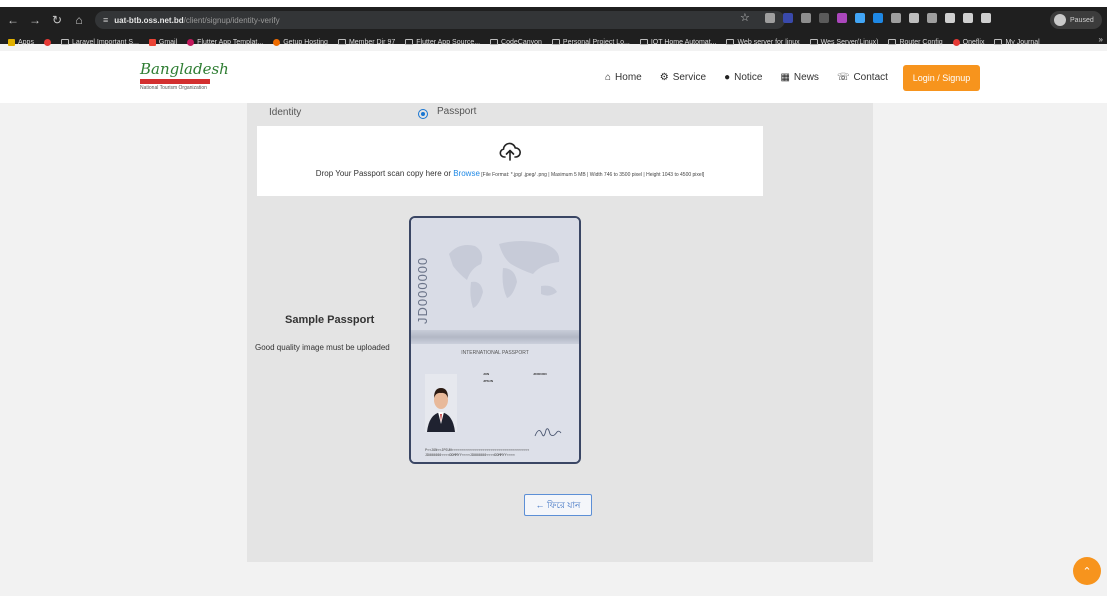 The height and width of the screenshot is (596, 1107). Describe the element at coordinates (495, 277) in the screenshot. I see `passport-top-page: JD000000` at that location.